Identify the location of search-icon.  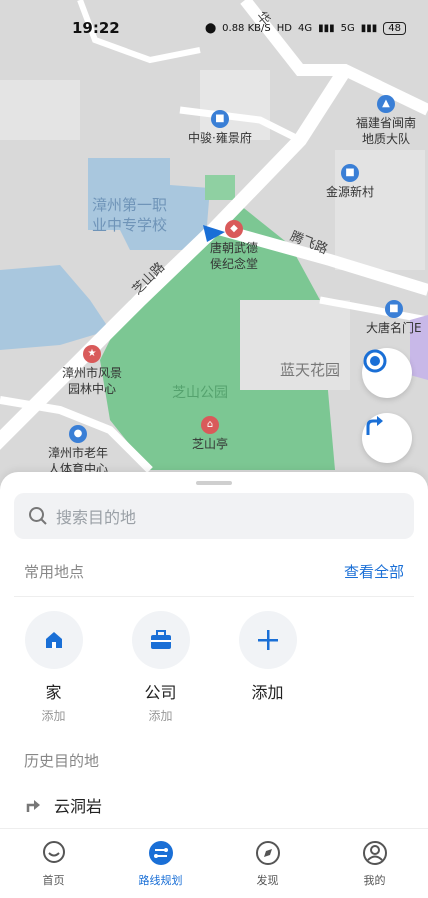
(38, 516).